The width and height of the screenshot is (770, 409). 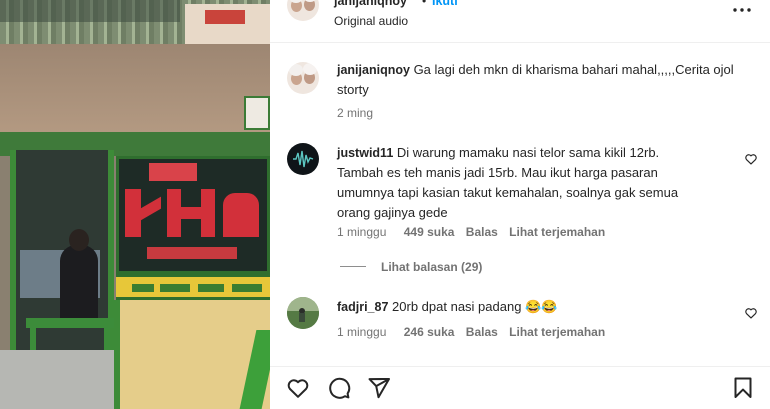 I want to click on comment-text-block: fadjri_87 20rb dpat nasi padang 😂😂, so click(x=527, y=307).